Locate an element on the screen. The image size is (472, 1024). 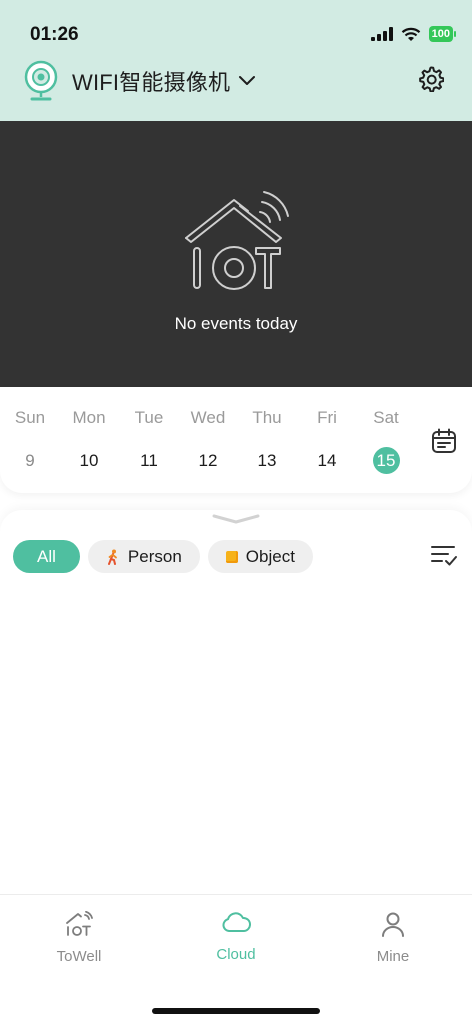
day-date: 14 is located at coordinates (327, 460).